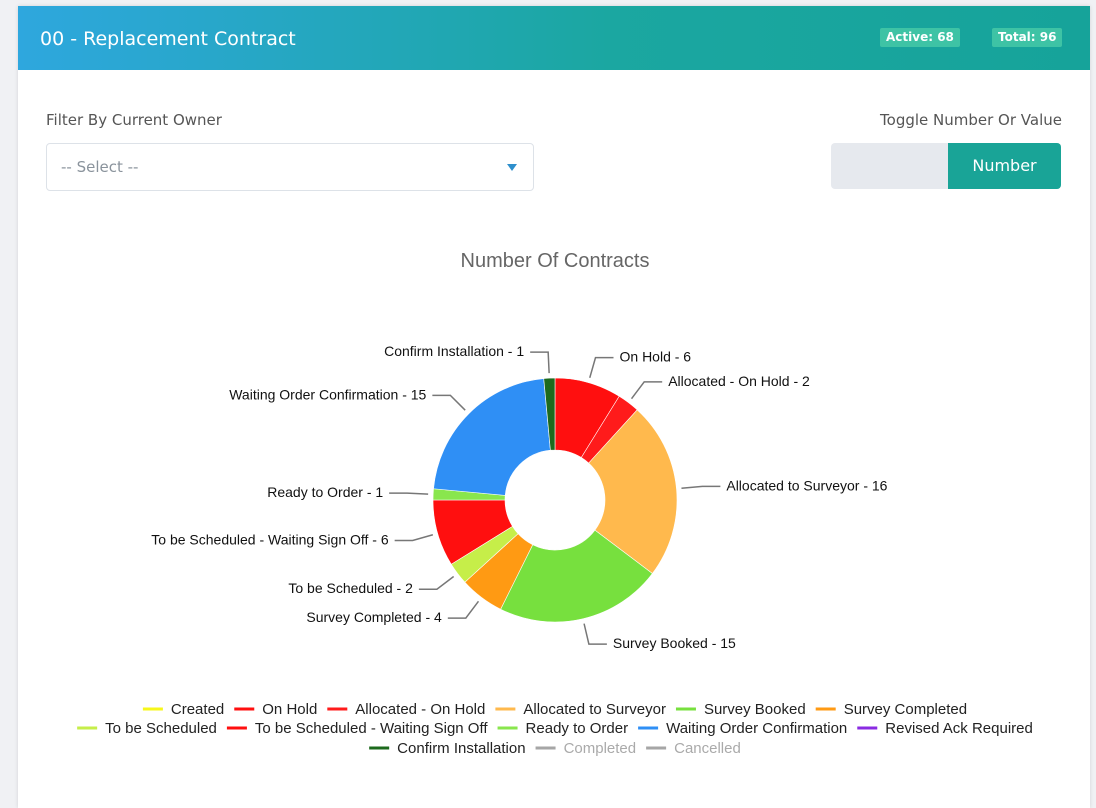  I want to click on legend-item-allocated-to-surveyor: Allocated to Surveyor, so click(594, 709).